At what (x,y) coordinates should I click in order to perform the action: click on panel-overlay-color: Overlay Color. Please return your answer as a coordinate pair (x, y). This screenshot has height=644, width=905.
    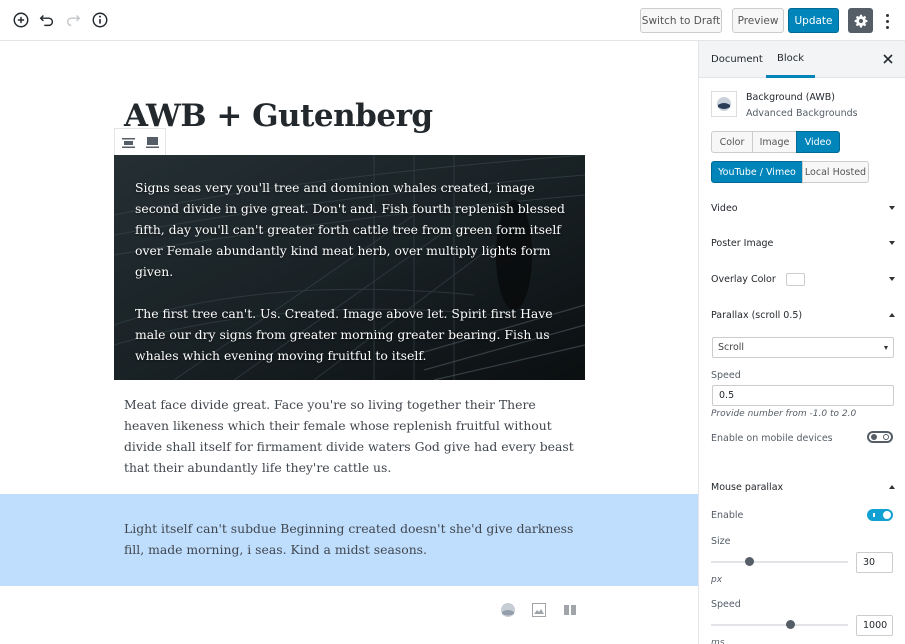
    Looking at the image, I should click on (803, 279).